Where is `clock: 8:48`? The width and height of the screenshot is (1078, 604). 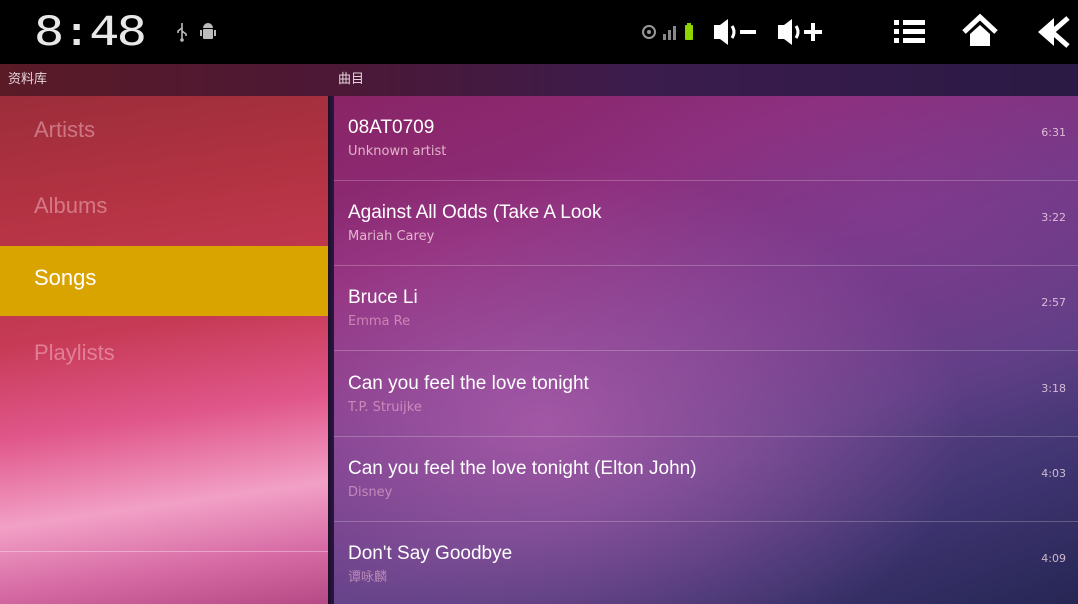
clock: 8:48 is located at coordinates (90, 32).